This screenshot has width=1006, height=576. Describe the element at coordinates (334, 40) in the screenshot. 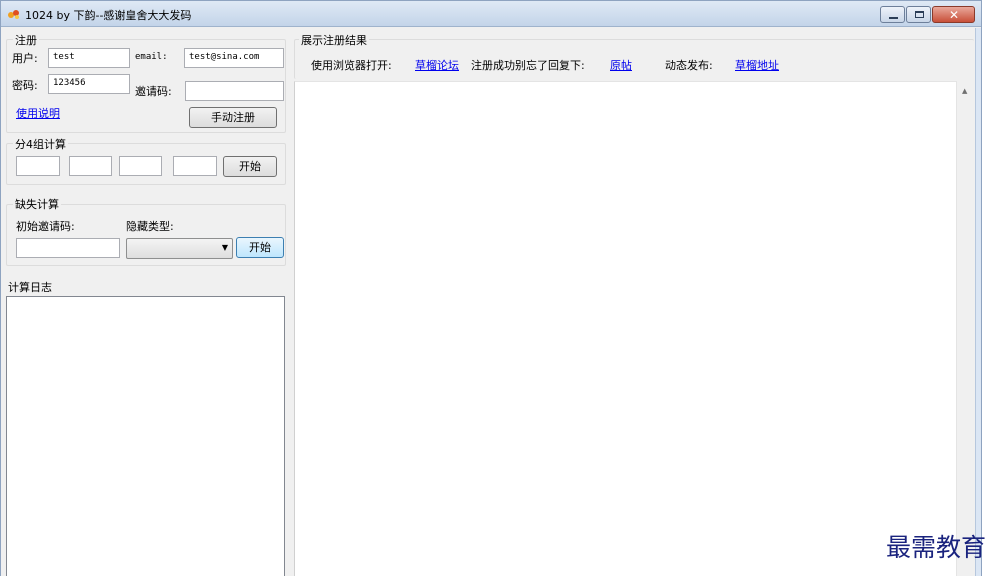

I see `results-group-label: 展示注册结果` at that location.